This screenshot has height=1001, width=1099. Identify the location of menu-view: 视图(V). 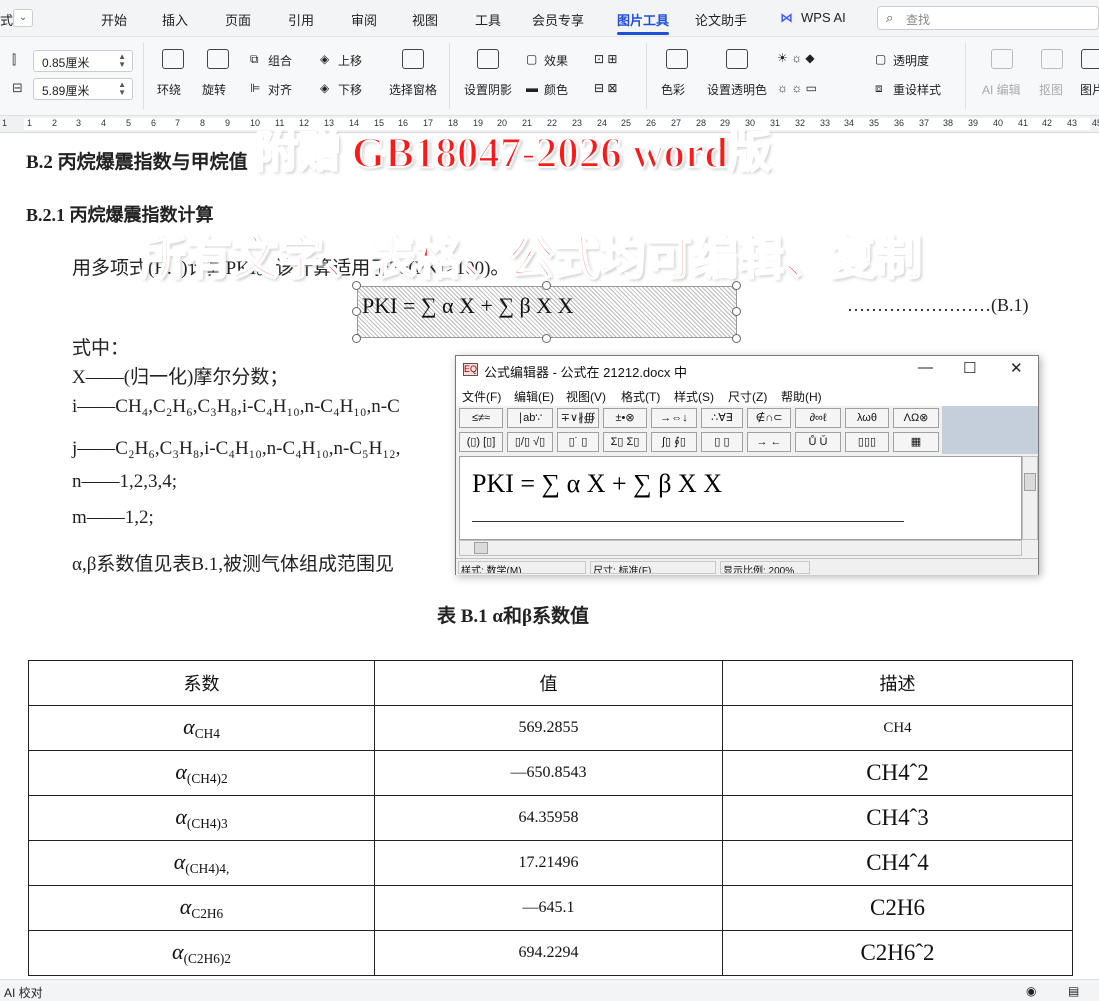
(586, 396).